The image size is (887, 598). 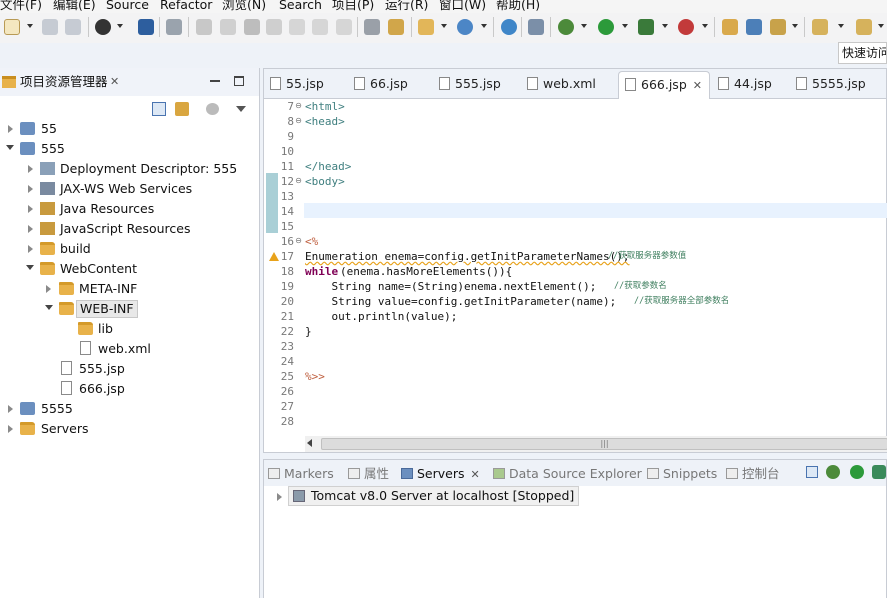 I want to click on tree-item-jaxws: JAX-WS Web Services, so click(x=130, y=189).